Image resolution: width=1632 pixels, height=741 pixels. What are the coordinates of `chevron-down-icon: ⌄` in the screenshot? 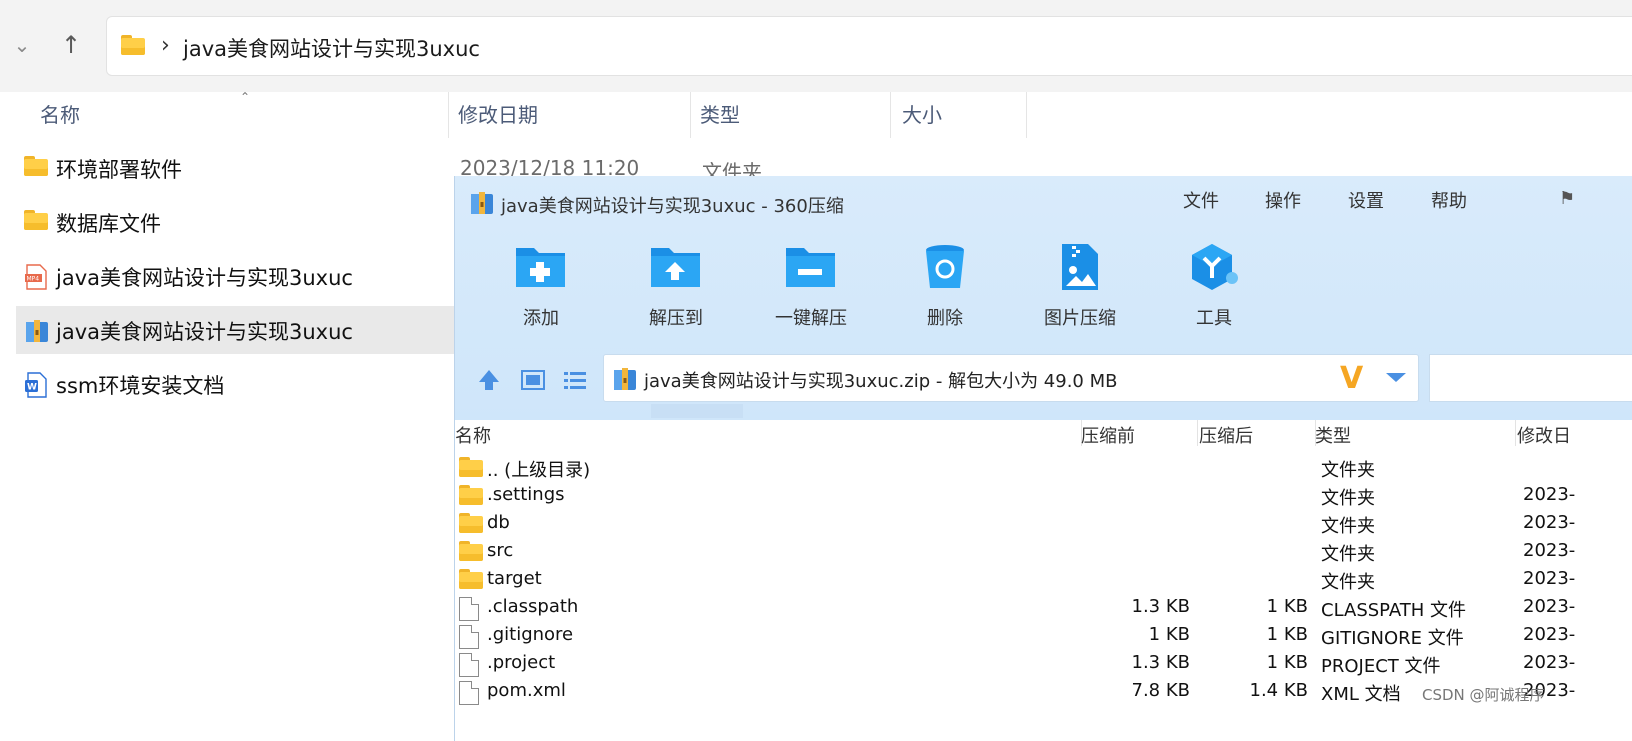 It's located at (22, 45).